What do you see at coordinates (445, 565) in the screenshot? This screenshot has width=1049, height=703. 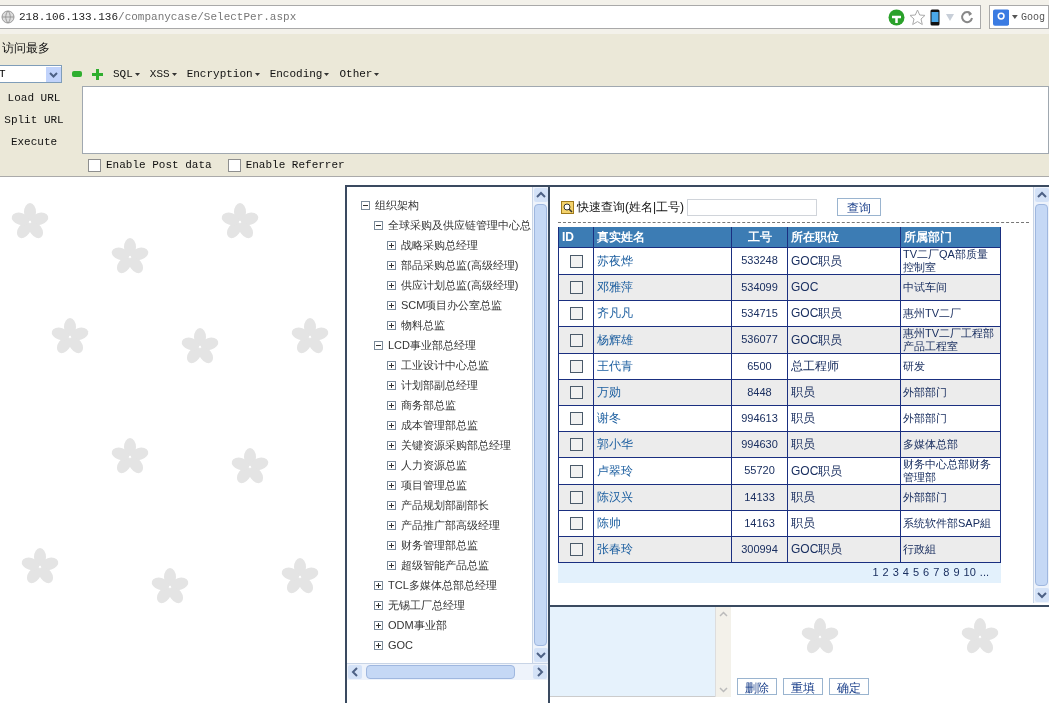 I see `tree-item: 超级智能产品总监` at bounding box center [445, 565].